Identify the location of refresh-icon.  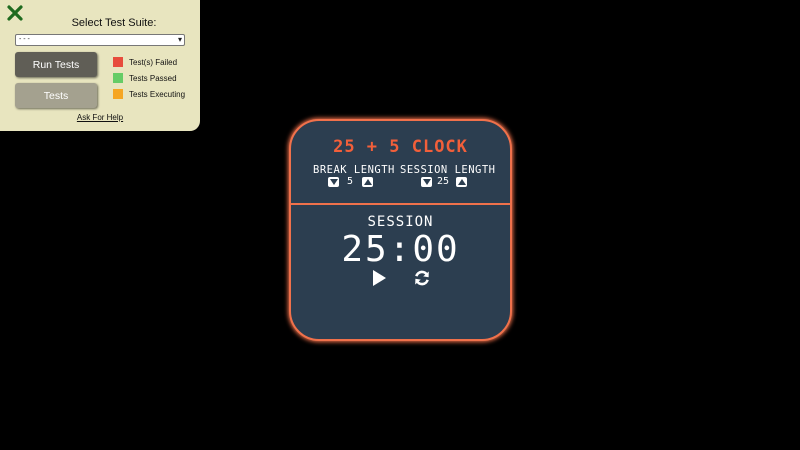
(422, 278).